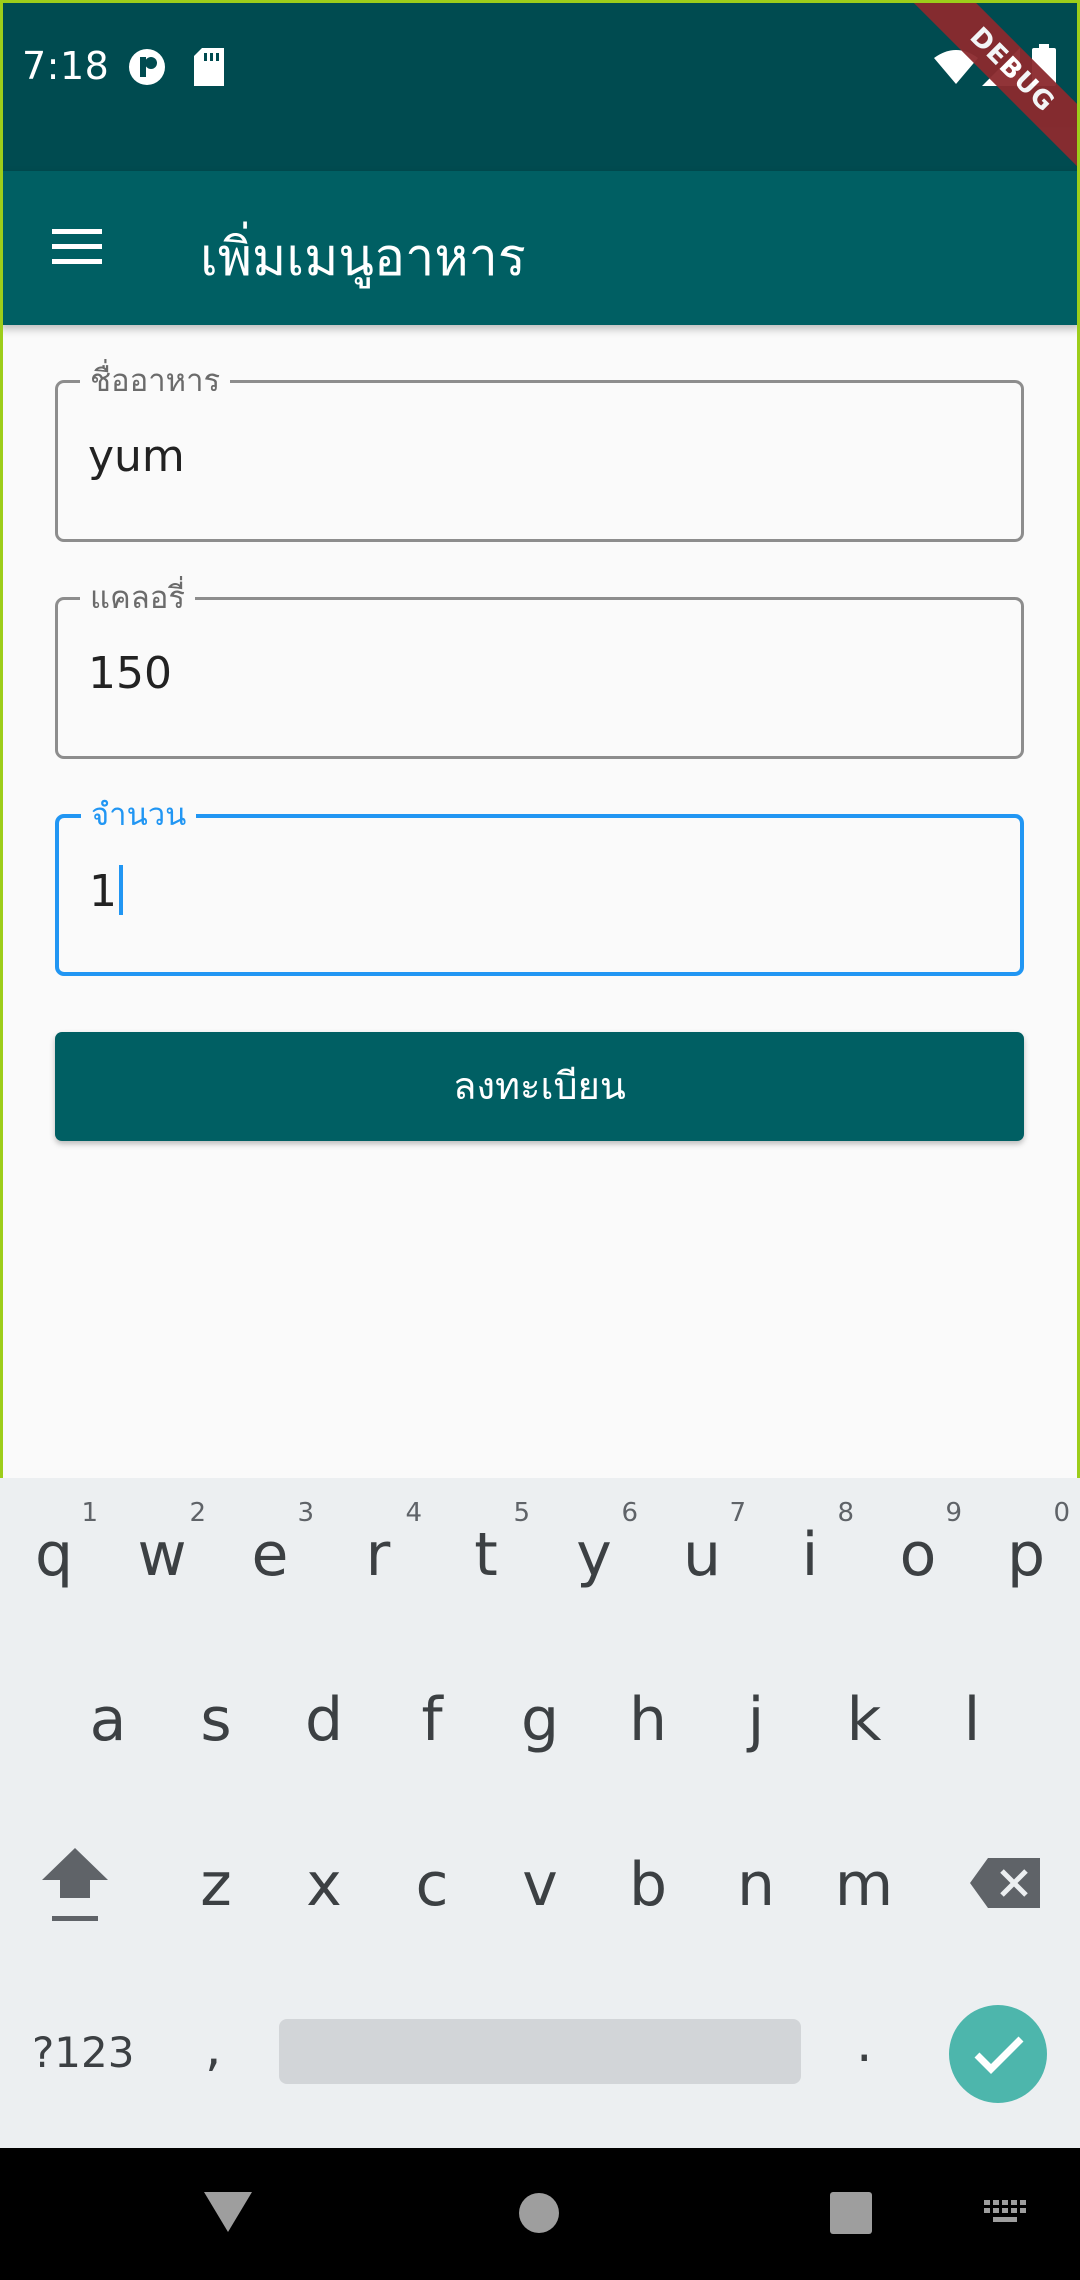 The image size is (1080, 2280). What do you see at coordinates (539, 1086) in the screenshot?
I see `register-button: ลงทะเบียน` at bounding box center [539, 1086].